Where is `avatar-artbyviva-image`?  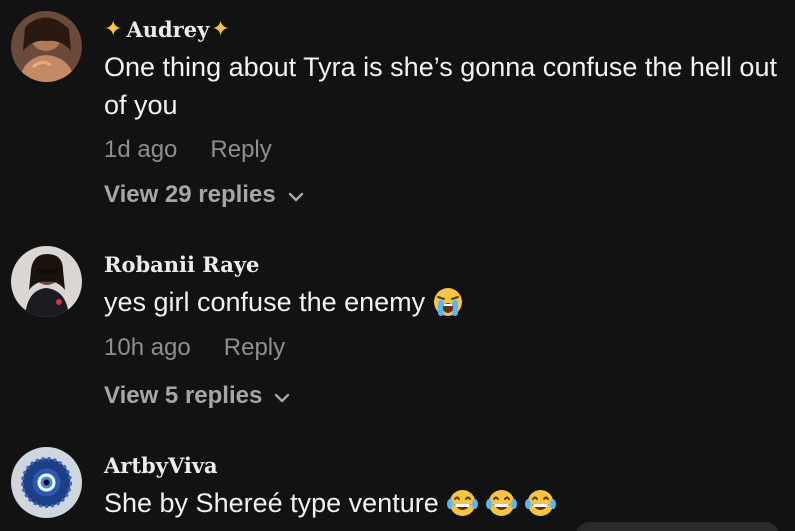
avatar-artbyviva-image is located at coordinates (46, 482).